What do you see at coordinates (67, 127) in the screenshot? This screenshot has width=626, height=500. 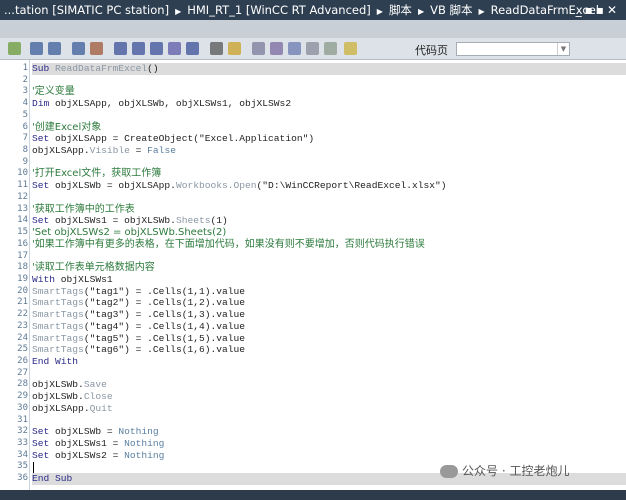 I see `code-token: '创建Excel对象` at bounding box center [67, 127].